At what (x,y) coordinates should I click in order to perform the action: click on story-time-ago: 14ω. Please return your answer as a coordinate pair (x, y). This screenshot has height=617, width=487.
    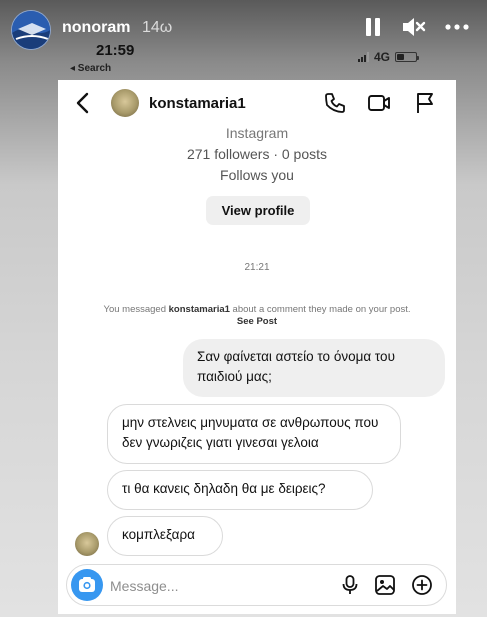
    Looking at the image, I should click on (157, 27).